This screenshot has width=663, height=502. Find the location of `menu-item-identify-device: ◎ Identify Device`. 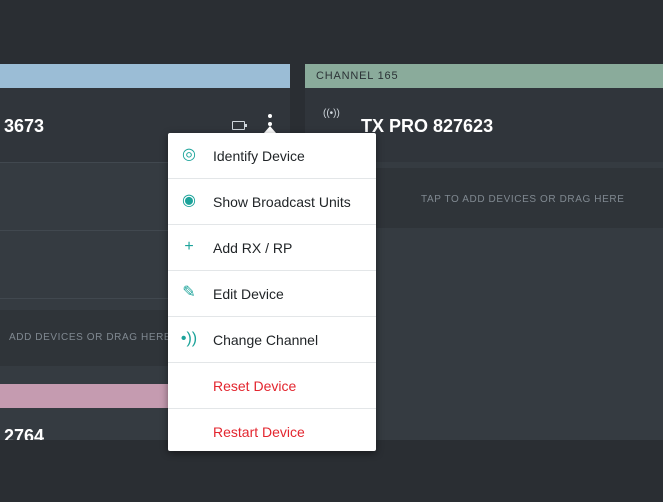

menu-item-identify-device: ◎ Identify Device is located at coordinates (272, 156).